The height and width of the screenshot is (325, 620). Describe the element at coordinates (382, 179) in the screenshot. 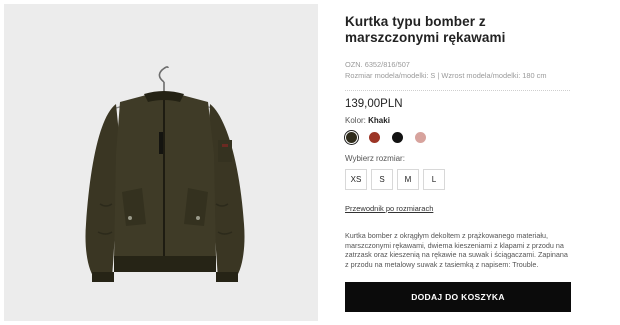

I see `size-button-s: S` at that location.